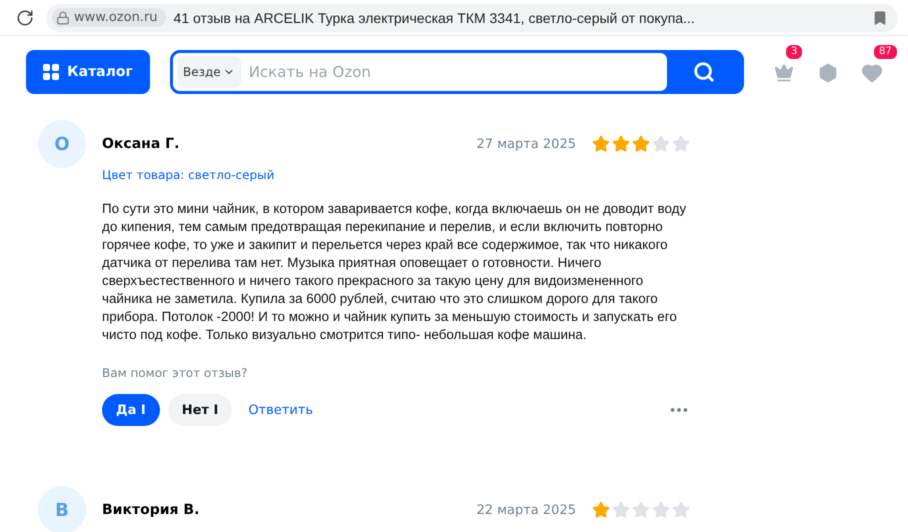 The width and height of the screenshot is (908, 532). Describe the element at coordinates (209, 72) in the screenshot. I see `scope-dropdown: Везде` at that location.